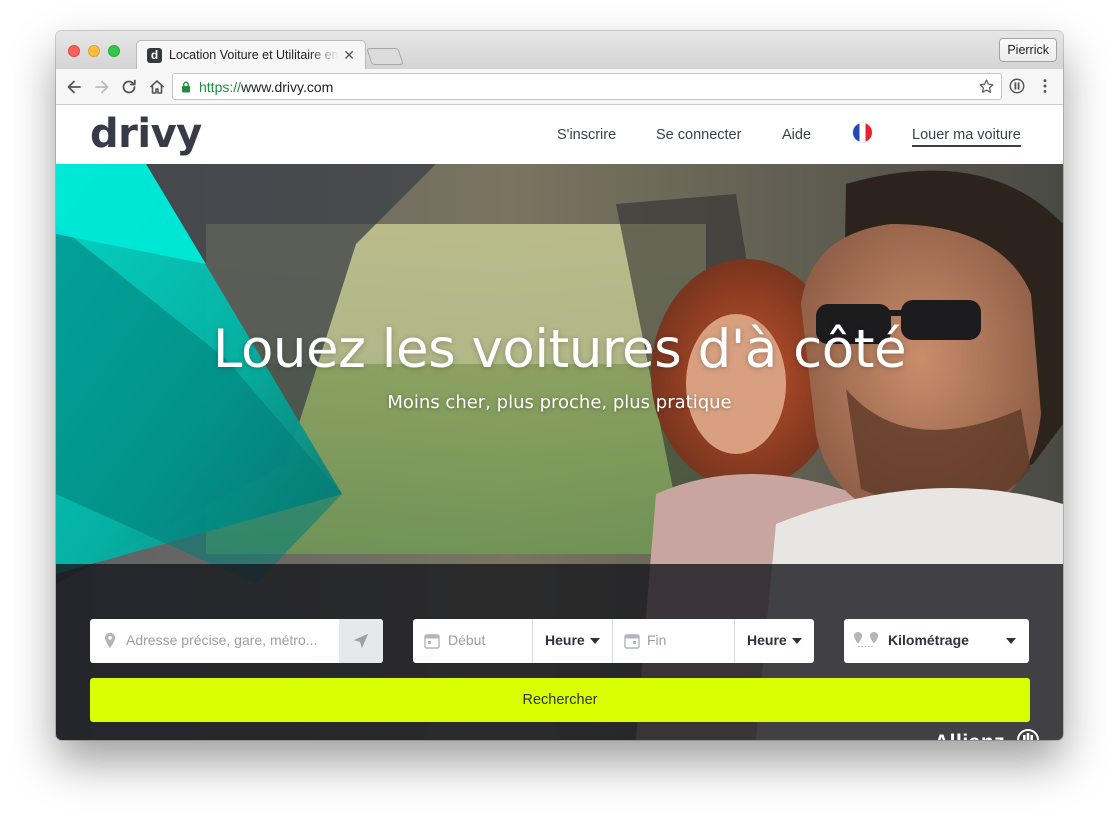 This screenshot has width=1119, height=821. Describe the element at coordinates (565, 640) in the screenshot. I see `start-hour-select: Heure` at that location.